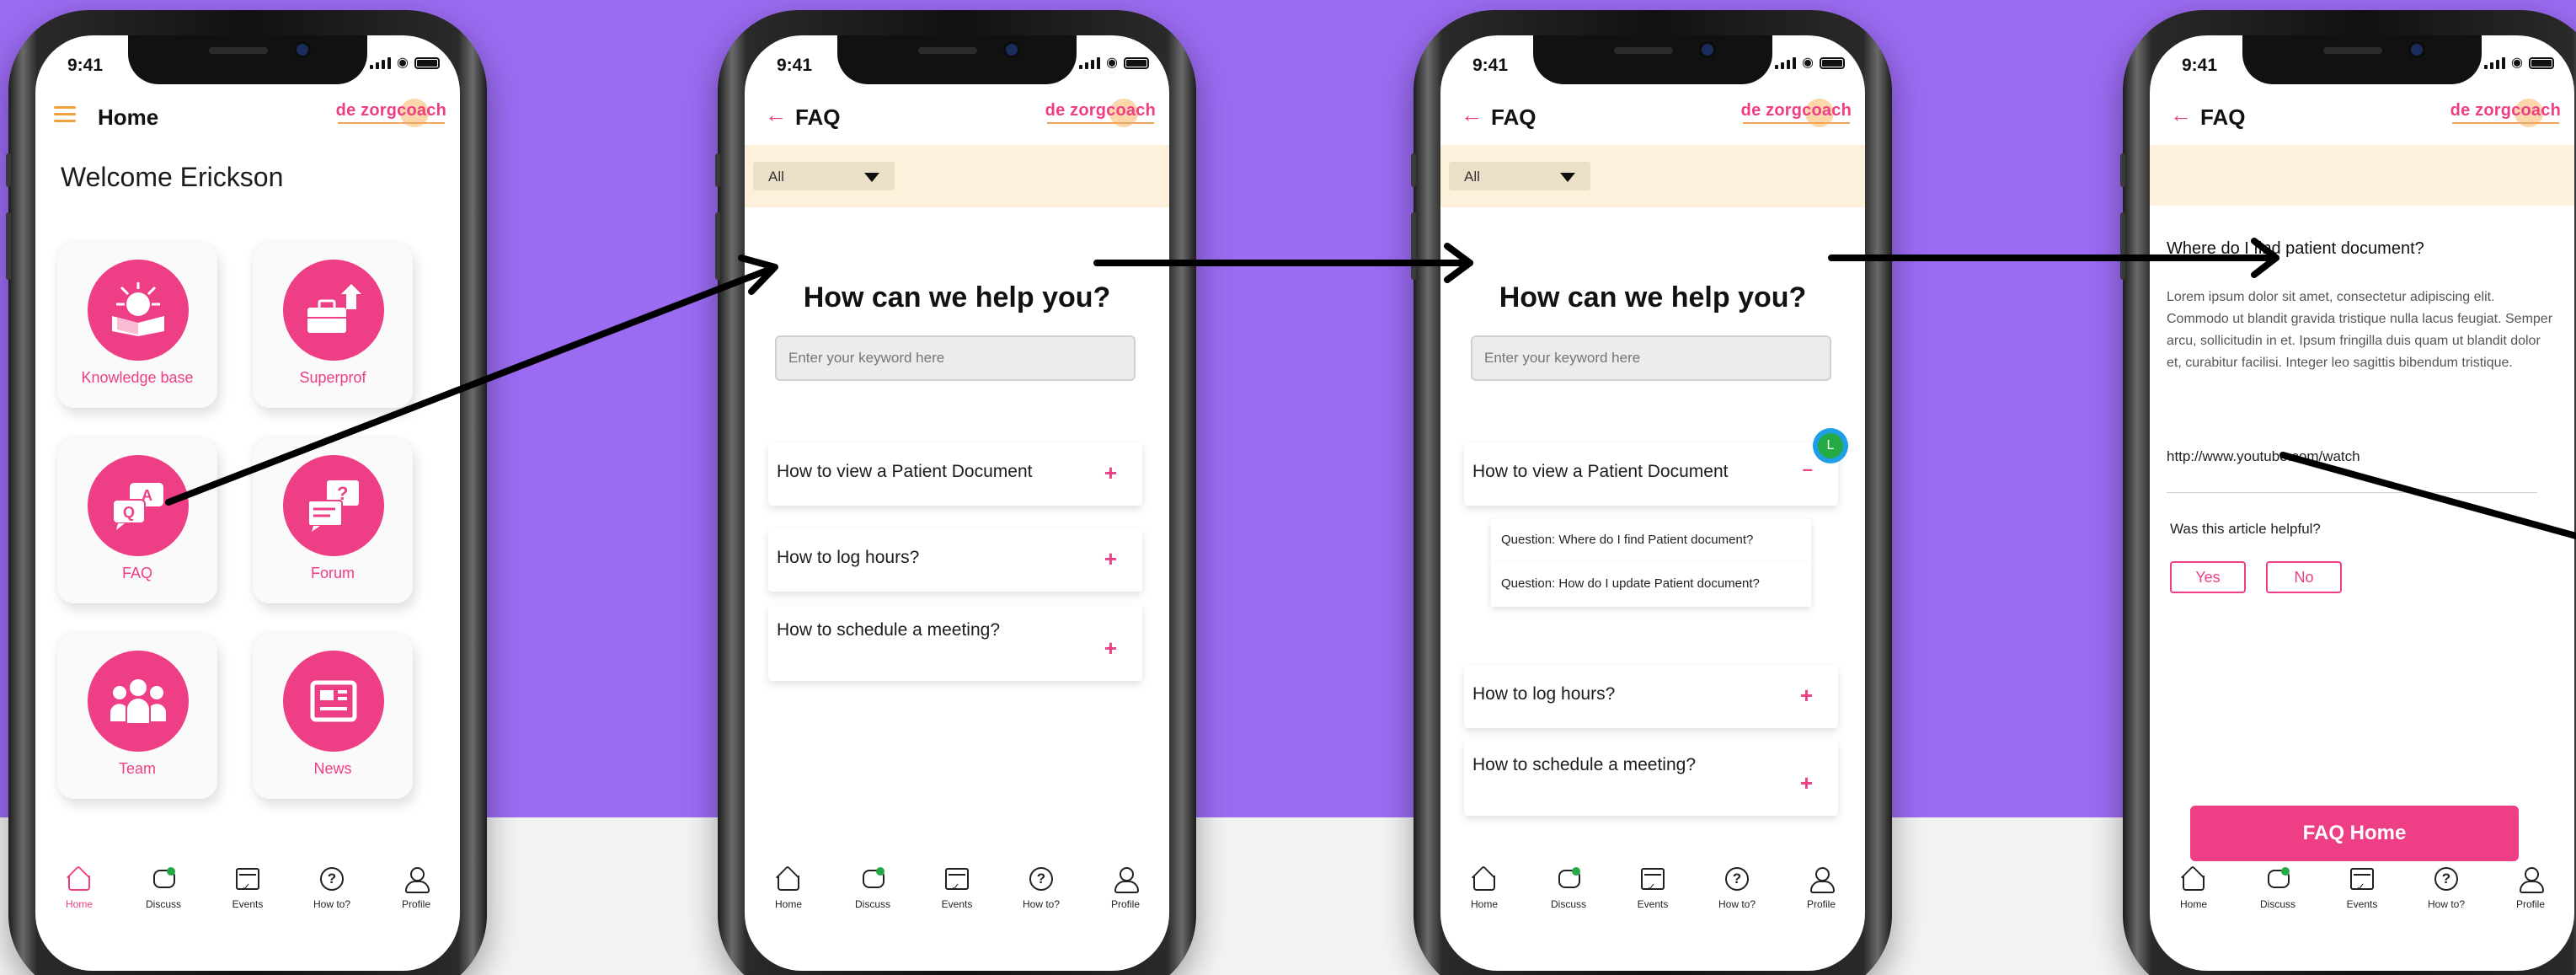 The width and height of the screenshot is (2576, 975). I want to click on tile-team: Team, so click(137, 716).